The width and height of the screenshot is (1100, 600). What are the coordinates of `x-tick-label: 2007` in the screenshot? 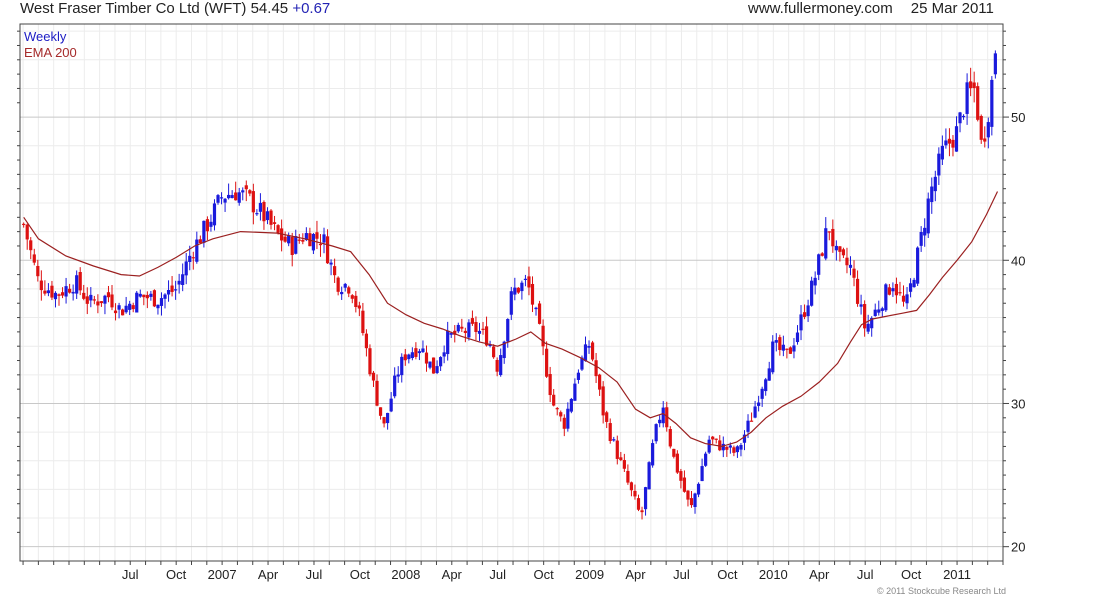 It's located at (222, 574).